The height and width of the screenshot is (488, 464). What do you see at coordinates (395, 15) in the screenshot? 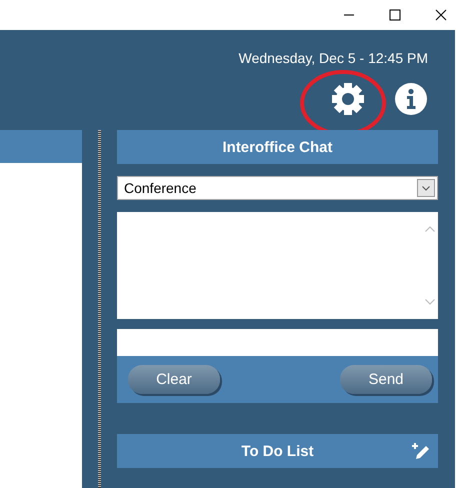
I see `maximize-icon` at bounding box center [395, 15].